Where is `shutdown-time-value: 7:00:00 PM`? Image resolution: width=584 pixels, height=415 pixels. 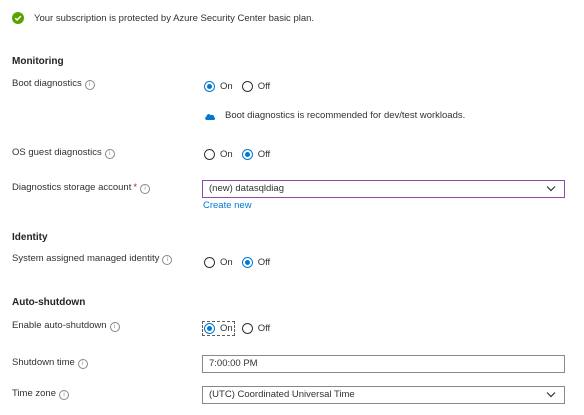
shutdown-time-value: 7:00:00 PM is located at coordinates (233, 363).